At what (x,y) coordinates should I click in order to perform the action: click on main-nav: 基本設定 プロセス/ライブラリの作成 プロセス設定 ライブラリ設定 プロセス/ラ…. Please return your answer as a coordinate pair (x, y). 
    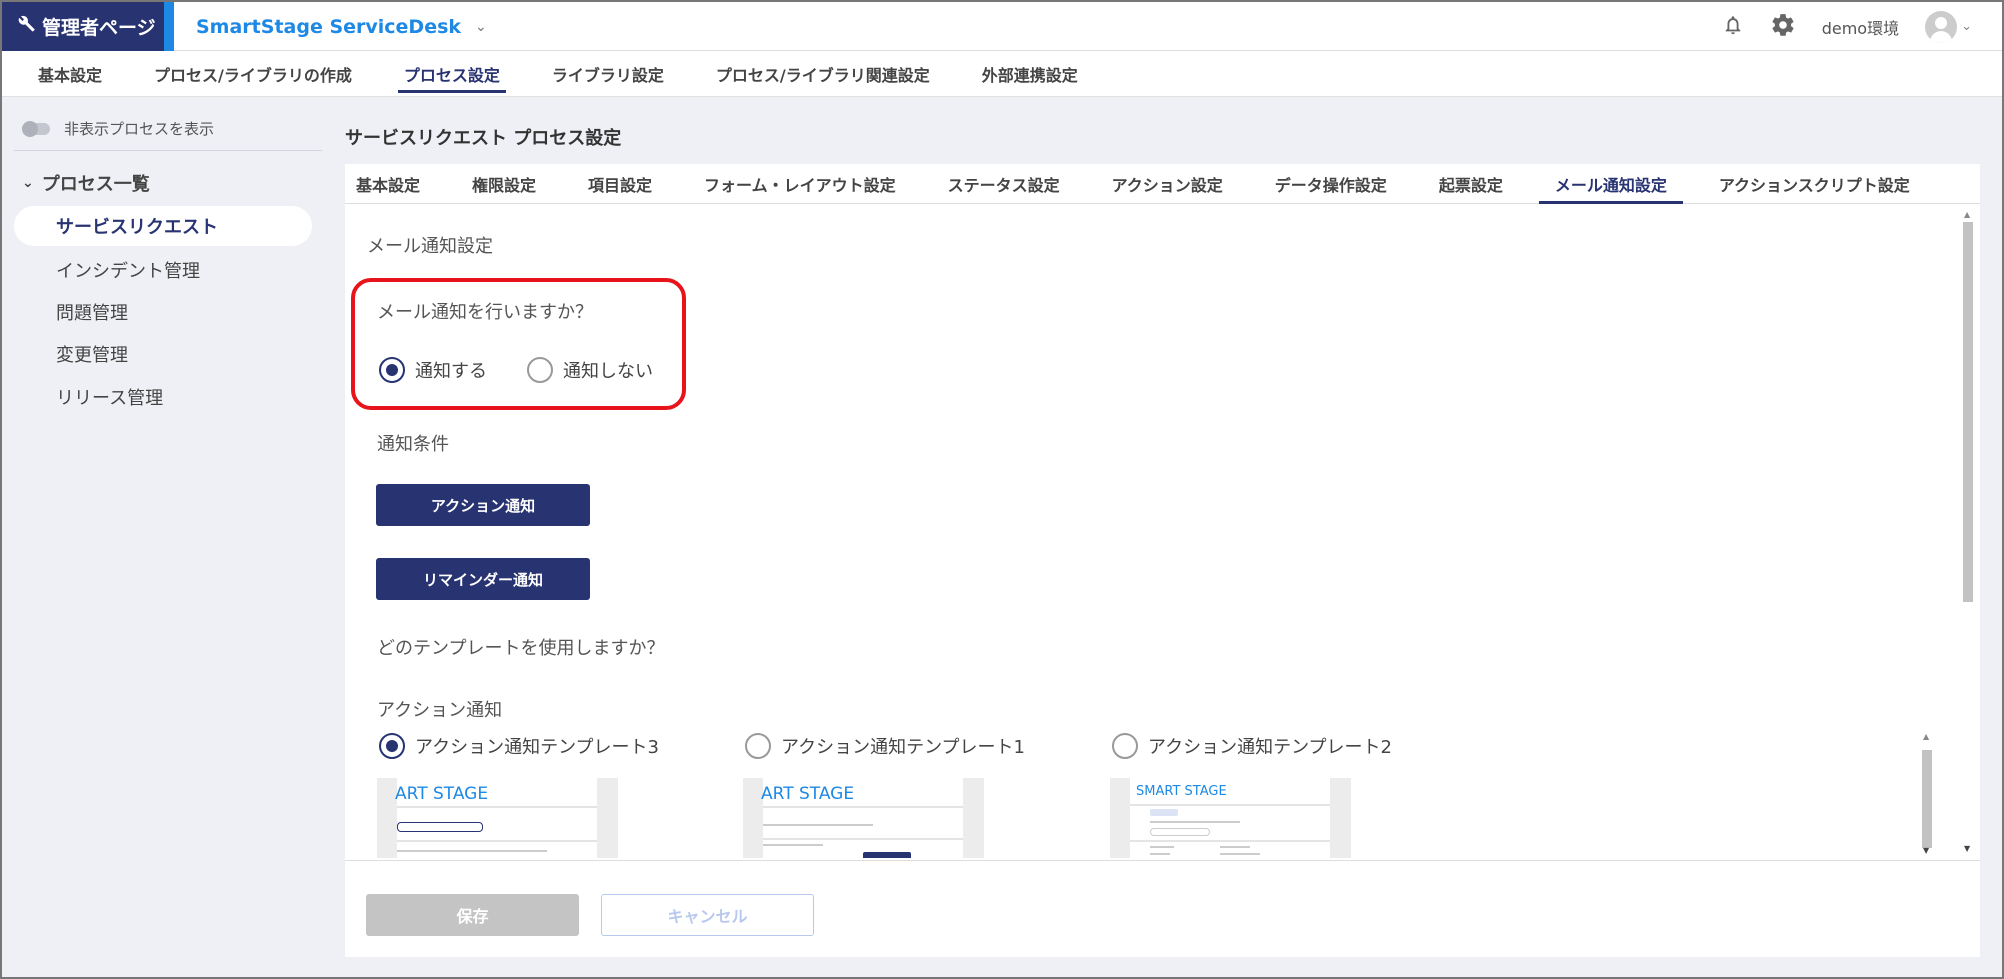
    Looking at the image, I should click on (1002, 74).